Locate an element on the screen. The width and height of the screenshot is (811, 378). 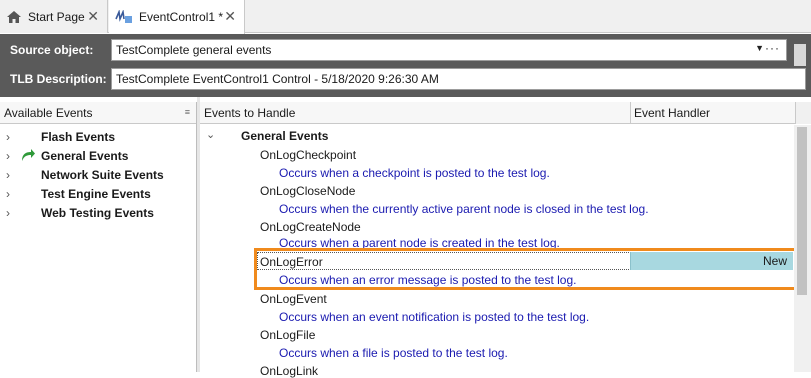
event-name: OnLogCheckpoint is located at coordinates (308, 155).